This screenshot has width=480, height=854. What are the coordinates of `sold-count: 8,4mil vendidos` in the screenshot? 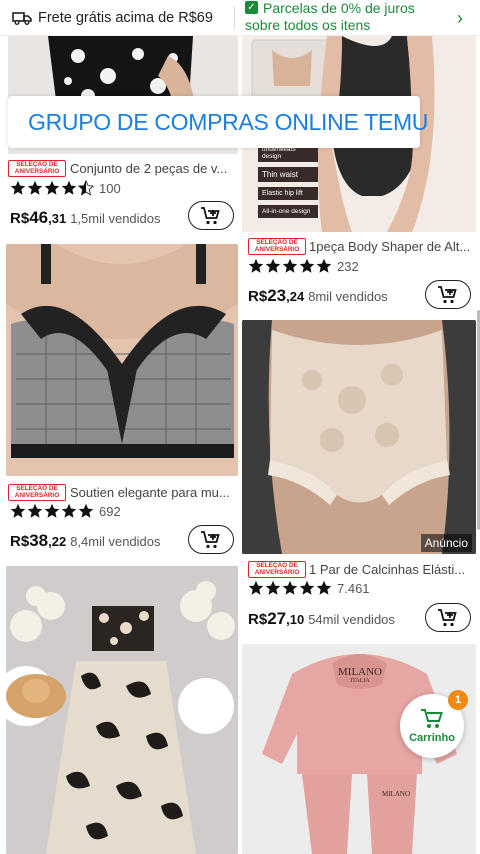 It's located at (115, 541).